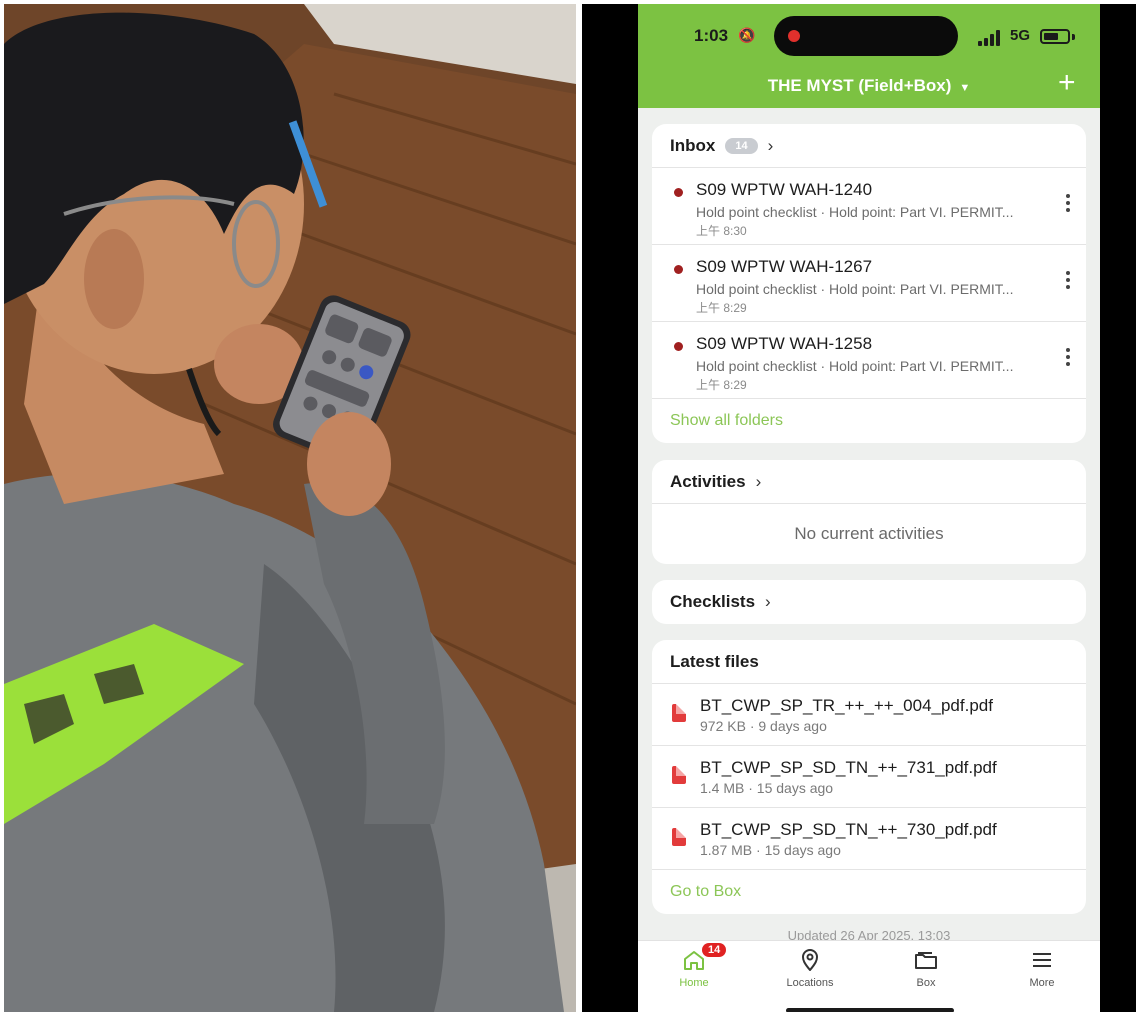 This screenshot has width=1140, height=1016. I want to click on file-name: BT_CWP_SP_SD_TN_++_731_pdf.pdf, so click(848, 767).